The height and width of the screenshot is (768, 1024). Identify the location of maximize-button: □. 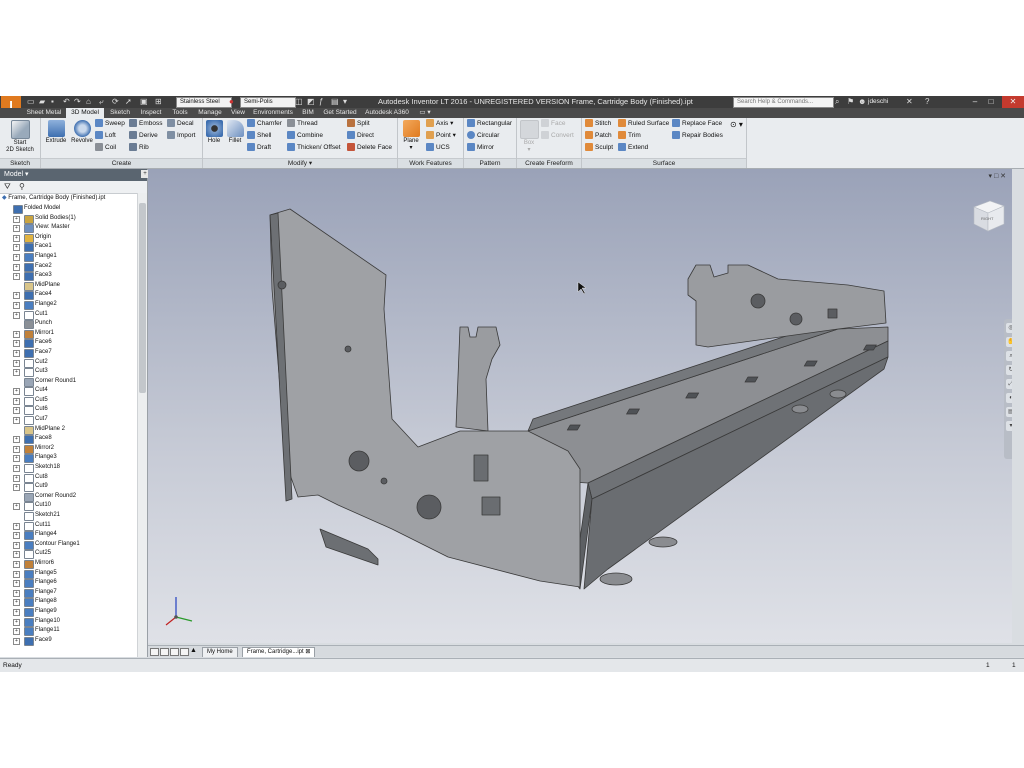
(991, 102).